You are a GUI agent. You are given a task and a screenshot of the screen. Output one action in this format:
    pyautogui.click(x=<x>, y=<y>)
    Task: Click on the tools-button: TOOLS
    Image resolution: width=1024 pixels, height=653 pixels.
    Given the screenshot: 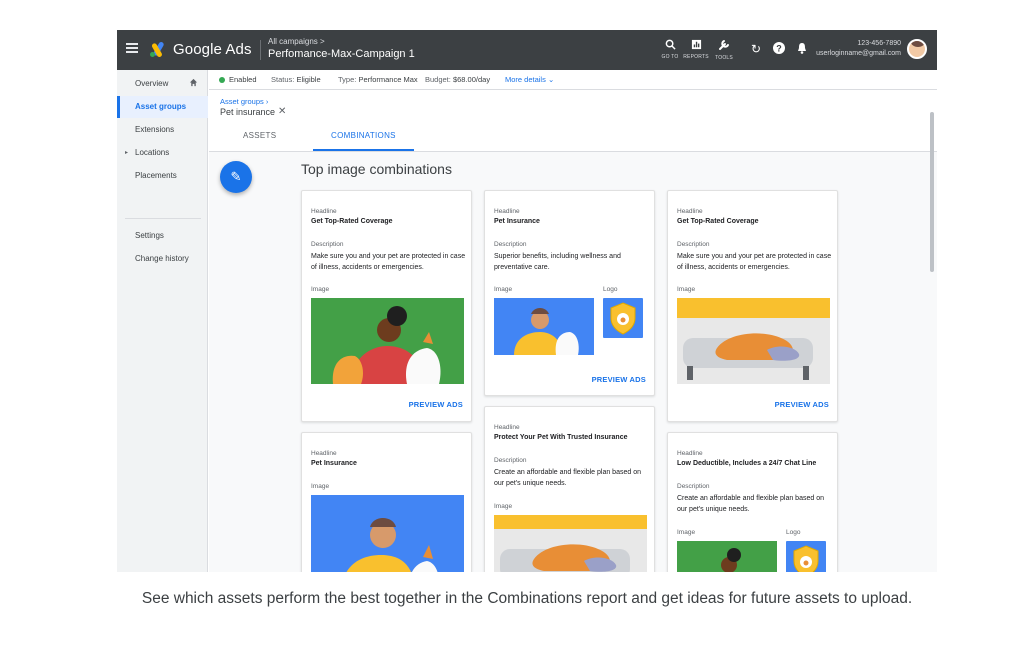 What is the action you would take?
    pyautogui.click(x=724, y=50)
    